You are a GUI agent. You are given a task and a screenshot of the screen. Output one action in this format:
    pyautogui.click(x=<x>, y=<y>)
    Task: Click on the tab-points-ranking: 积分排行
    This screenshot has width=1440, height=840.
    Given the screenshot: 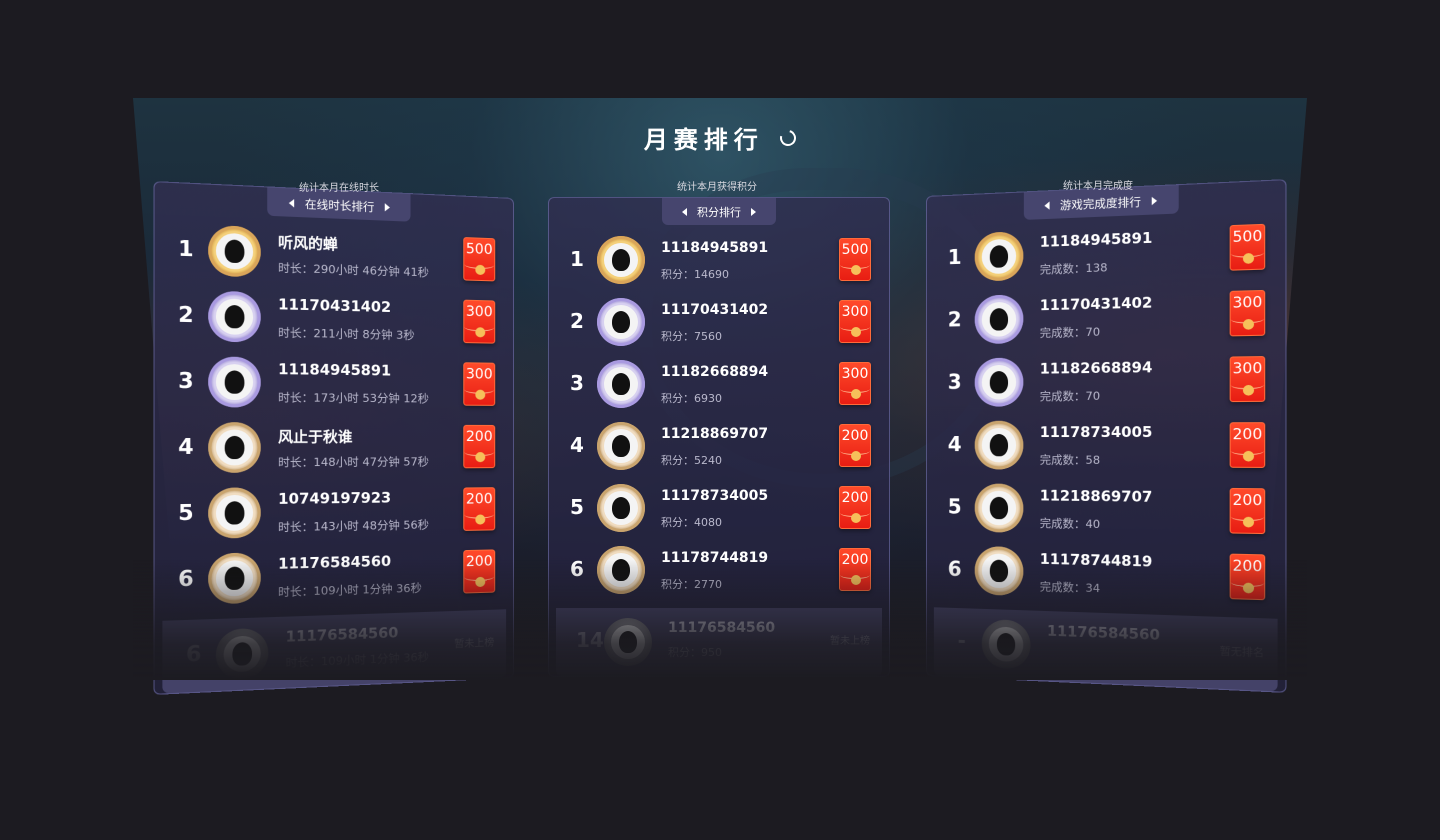 What is the action you would take?
    pyautogui.click(x=719, y=211)
    